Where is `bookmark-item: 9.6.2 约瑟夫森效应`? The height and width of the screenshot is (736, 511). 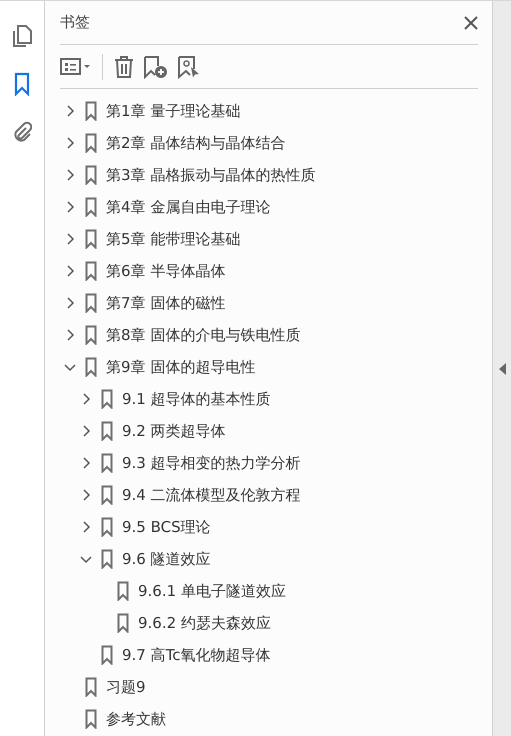
bookmark-item: 9.6.2 约瑟夫森效应 is located at coordinates (269, 623).